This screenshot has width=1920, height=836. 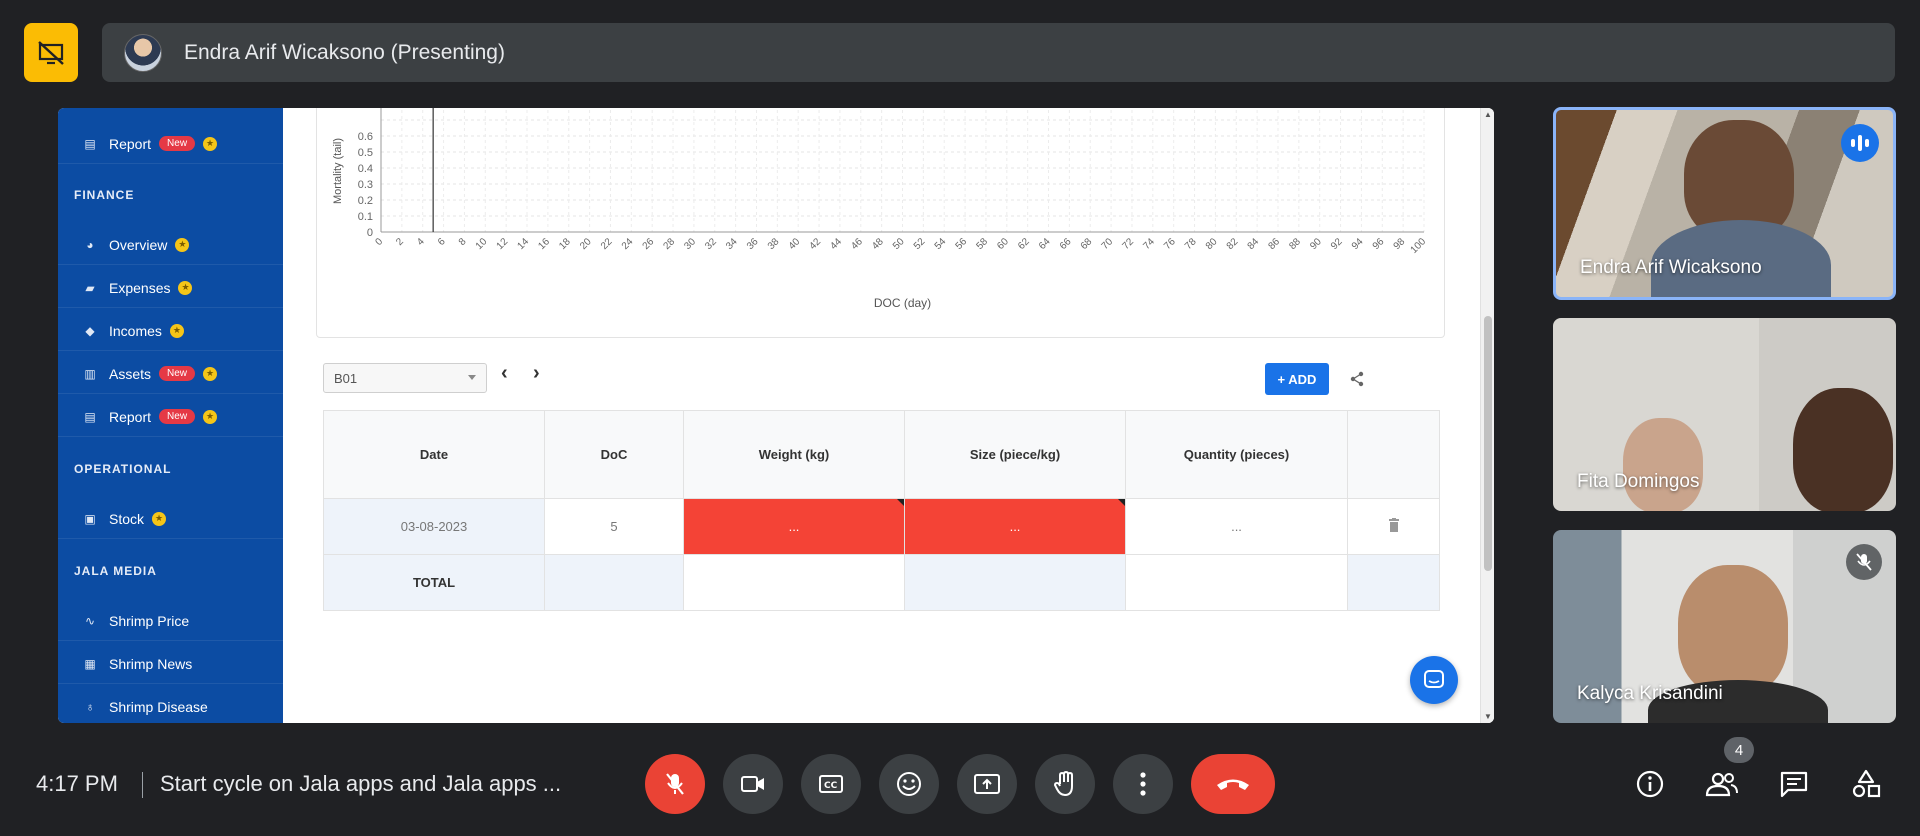 I want to click on x-tick-label: 60, so click(x=1003, y=244).